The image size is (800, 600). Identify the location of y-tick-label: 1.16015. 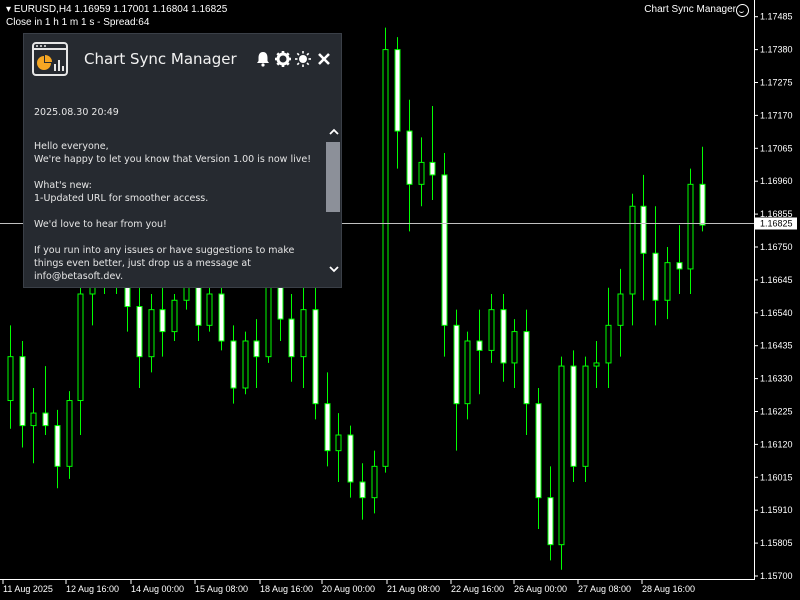
(776, 477).